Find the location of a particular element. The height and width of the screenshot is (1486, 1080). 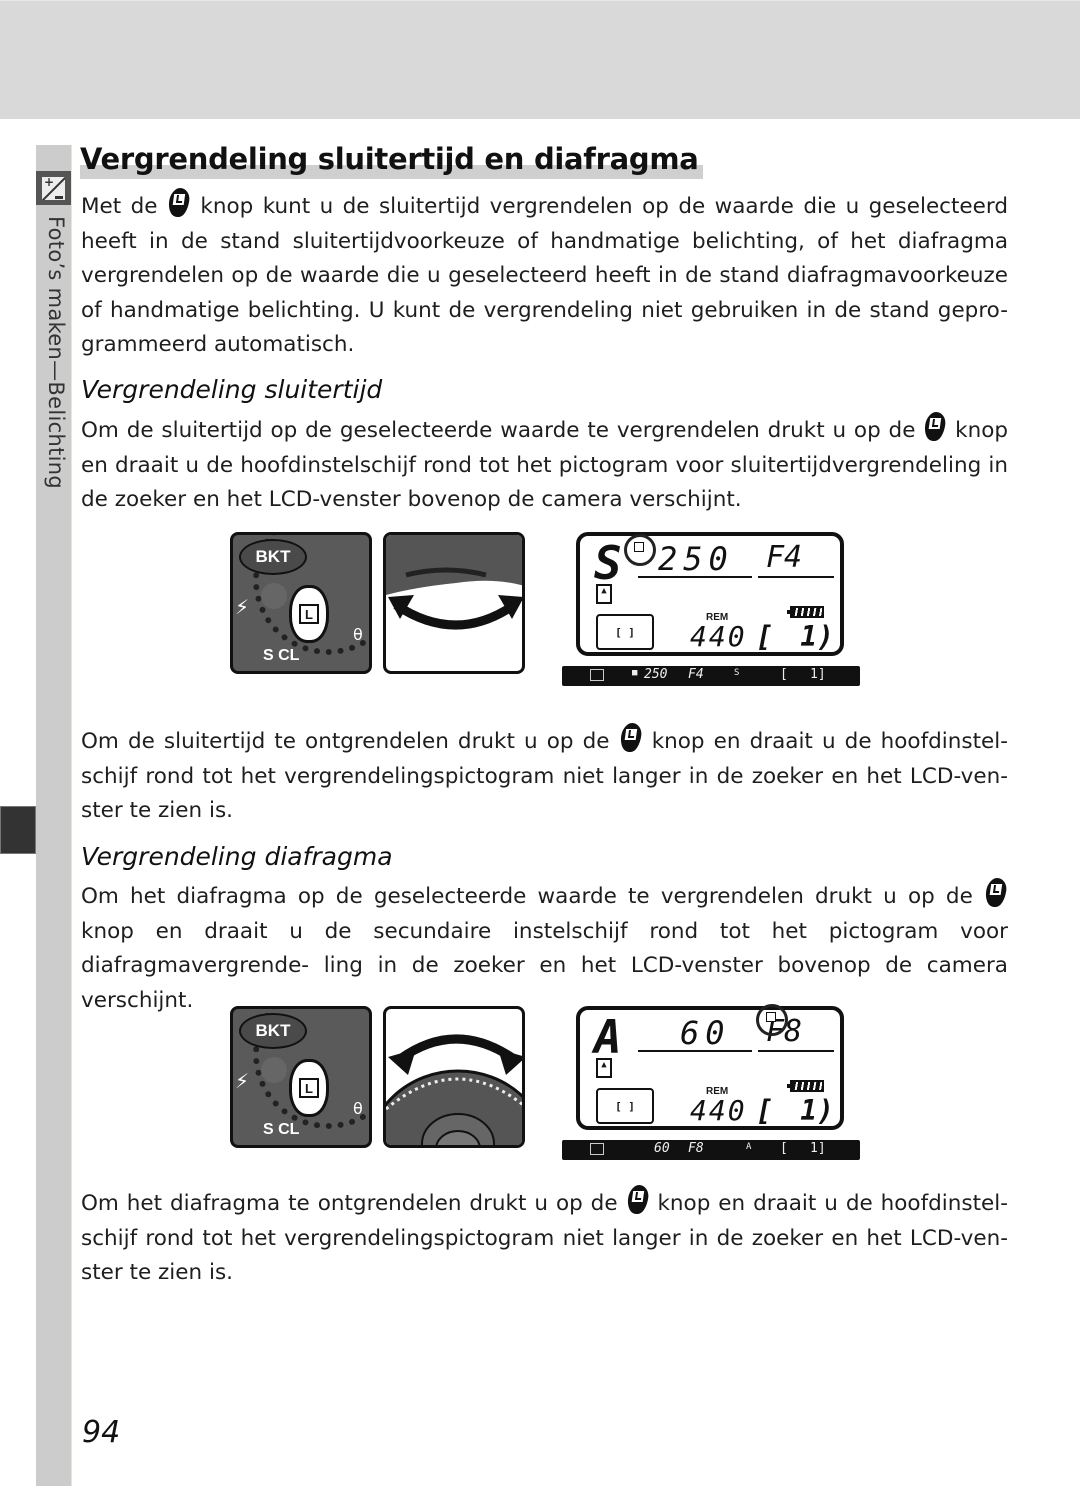

vf-shutter: 60 is located at coordinates (662, 1148).